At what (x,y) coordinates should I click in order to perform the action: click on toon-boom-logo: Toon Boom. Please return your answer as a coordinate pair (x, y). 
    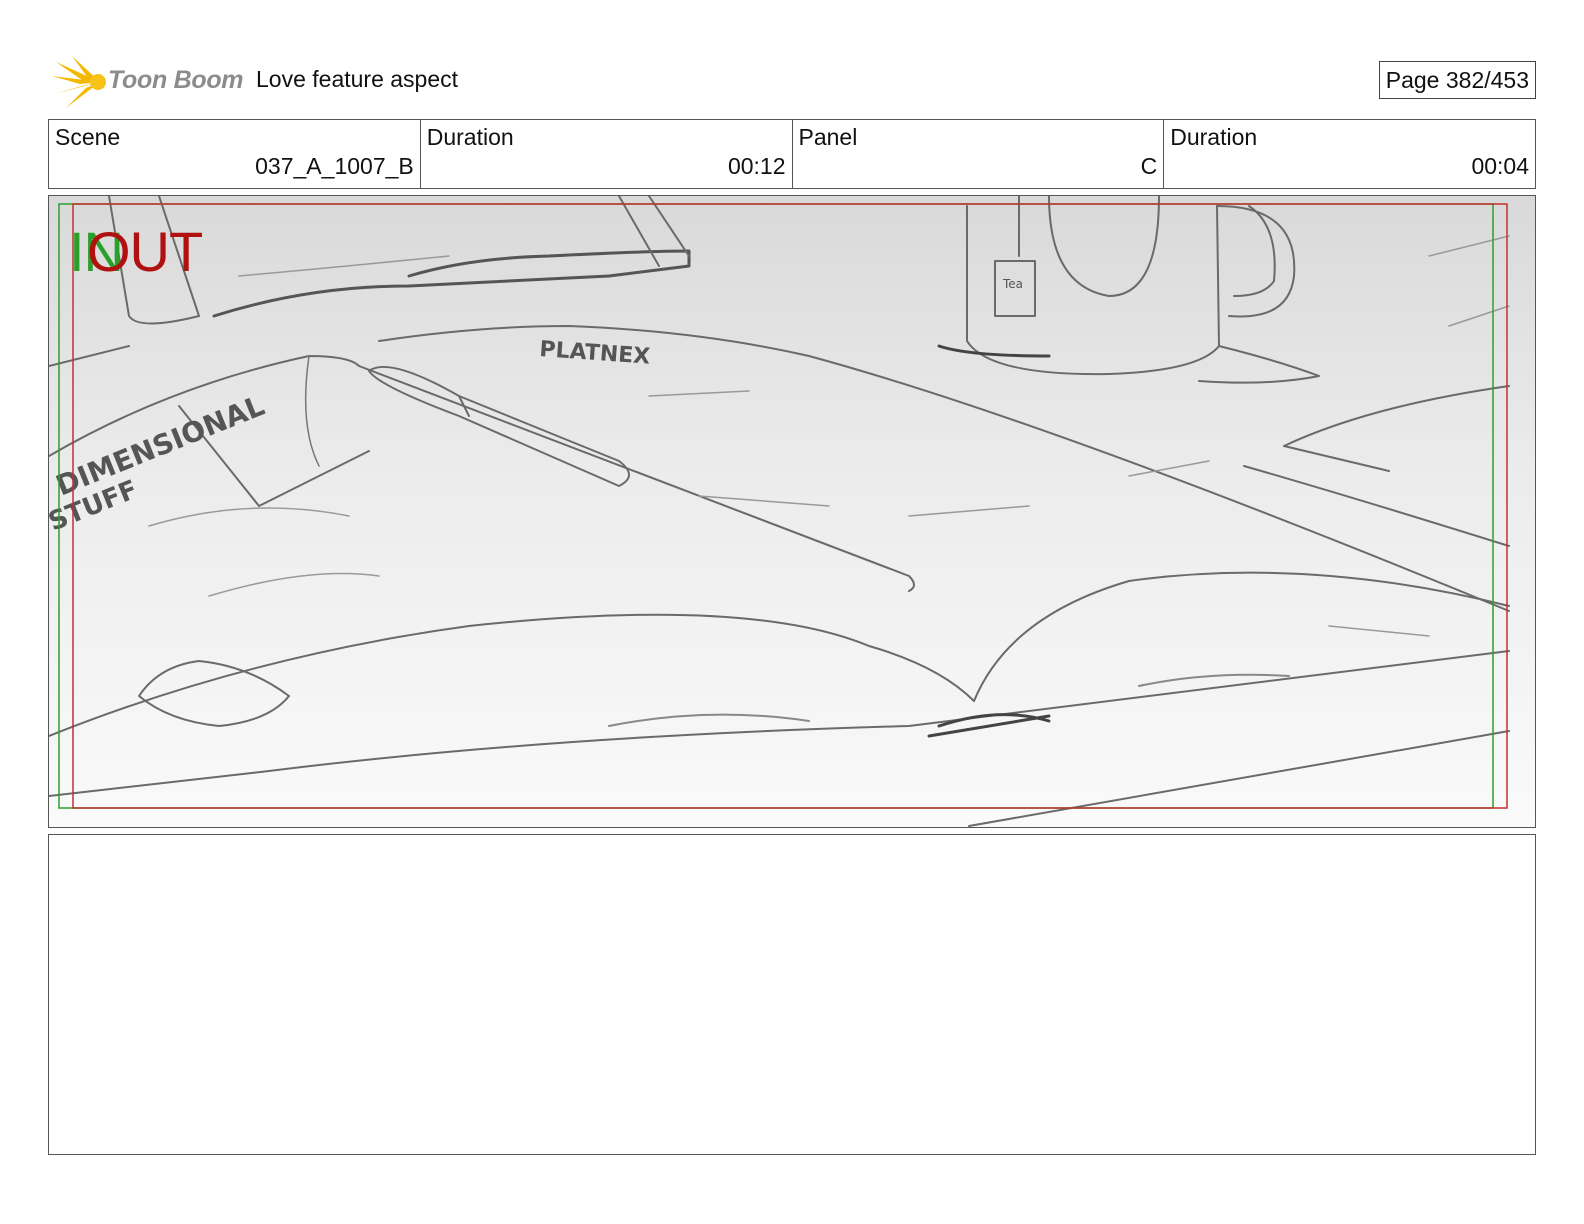
    Looking at the image, I should click on (148, 82).